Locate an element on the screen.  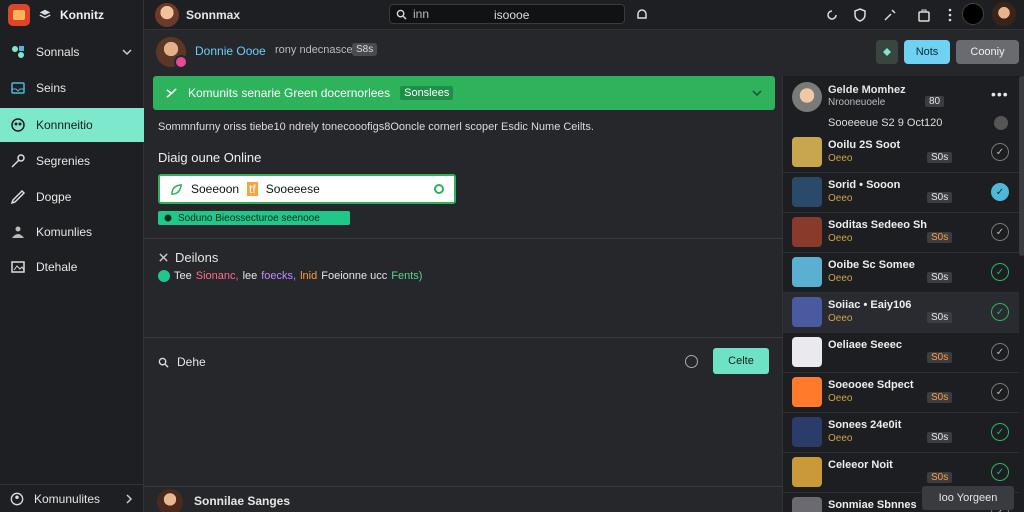
search-placeholder: inn is located at coordinates (421, 14).